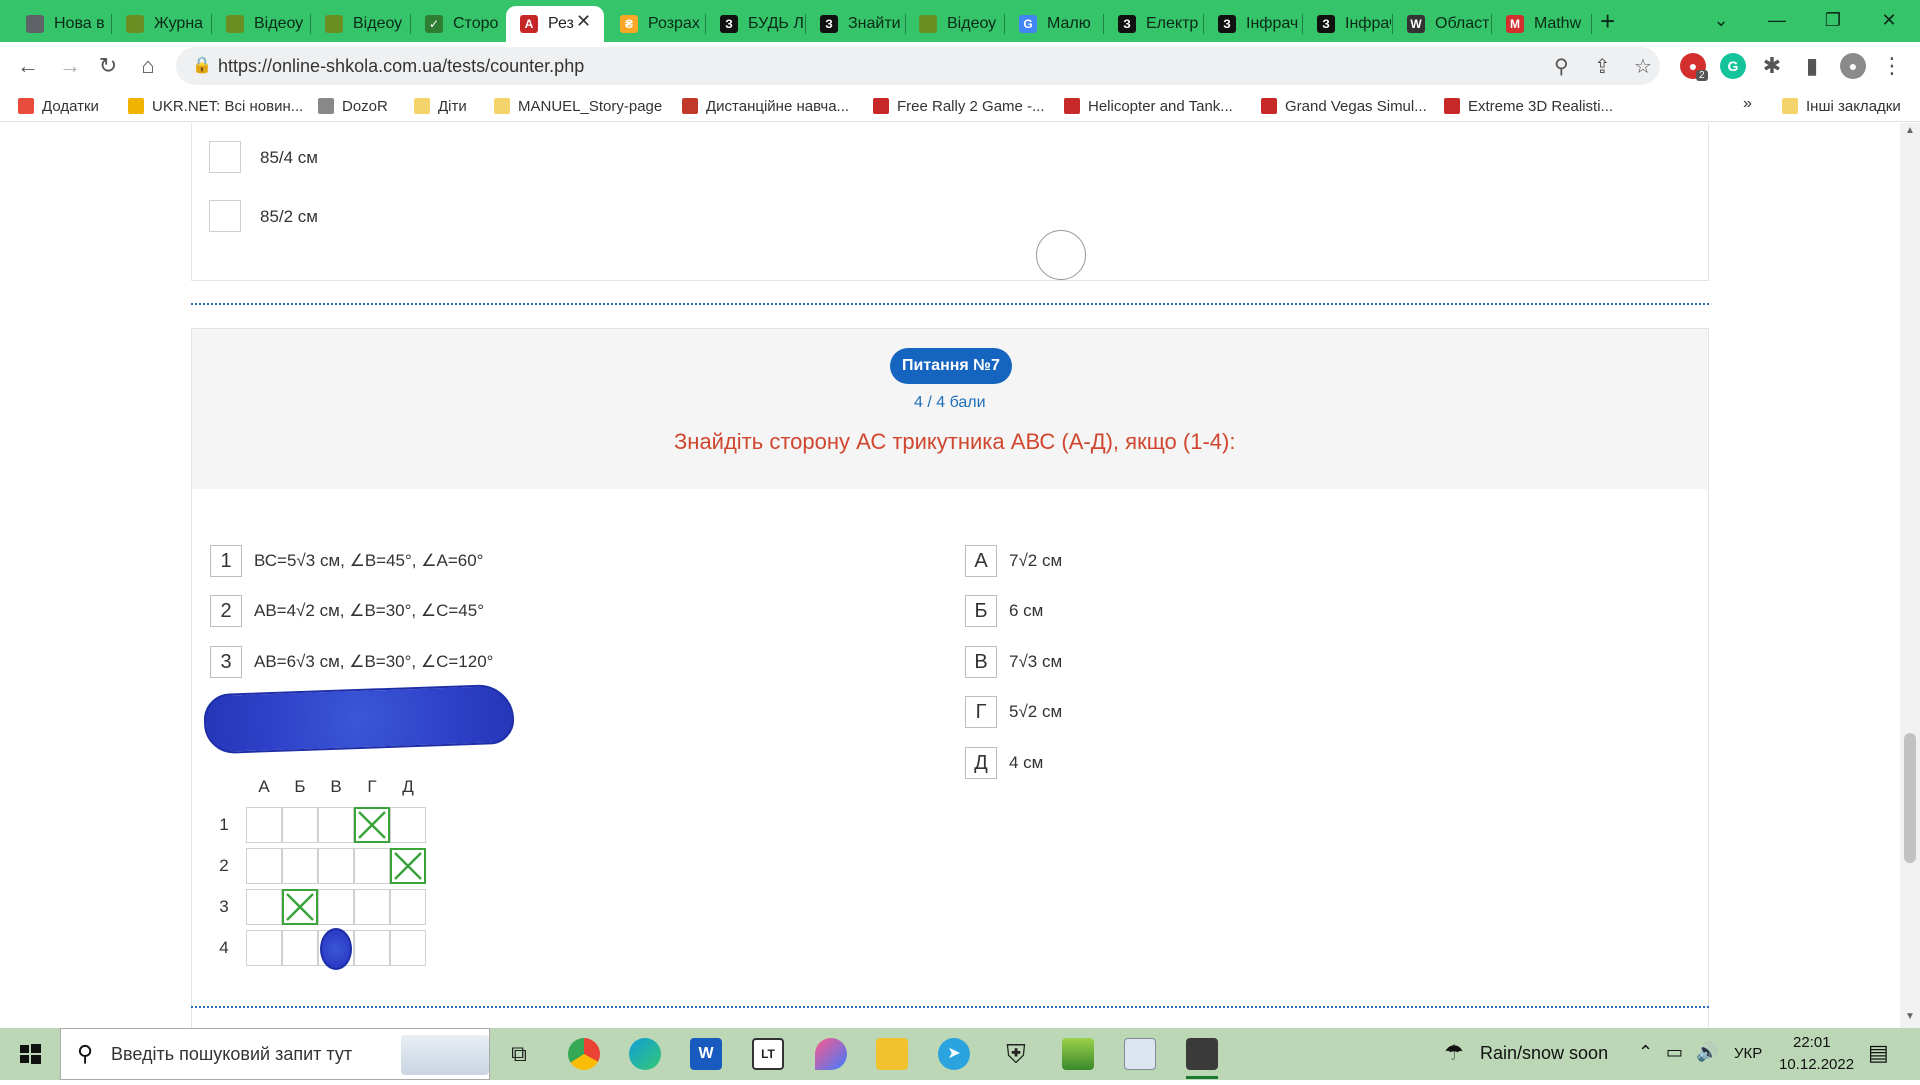 This screenshot has width=1920, height=1085. What do you see at coordinates (1833, 20) in the screenshot?
I see `restore-icon: ❐` at bounding box center [1833, 20].